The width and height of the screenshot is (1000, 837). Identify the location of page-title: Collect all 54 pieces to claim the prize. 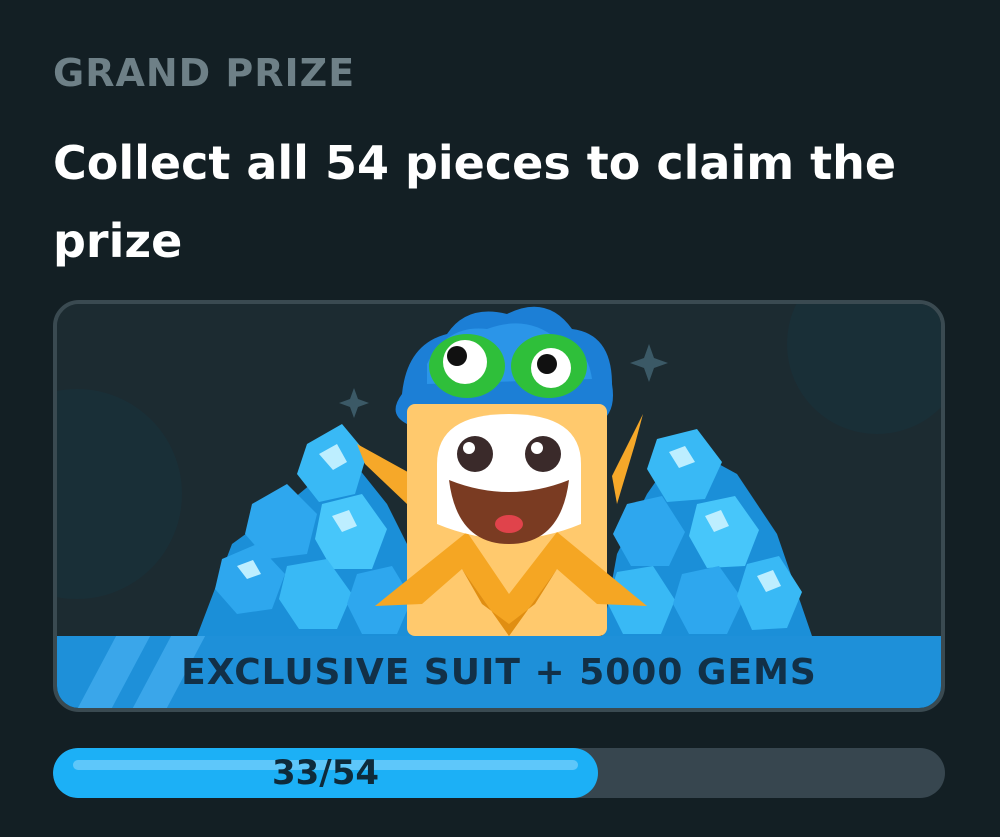
(475, 202).